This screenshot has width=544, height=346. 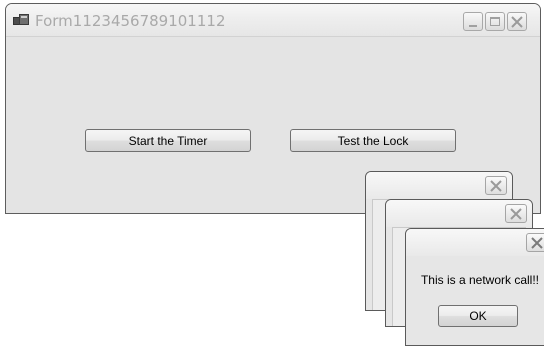 I want to click on dialog-message: This is a network call!!, so click(x=480, y=280).